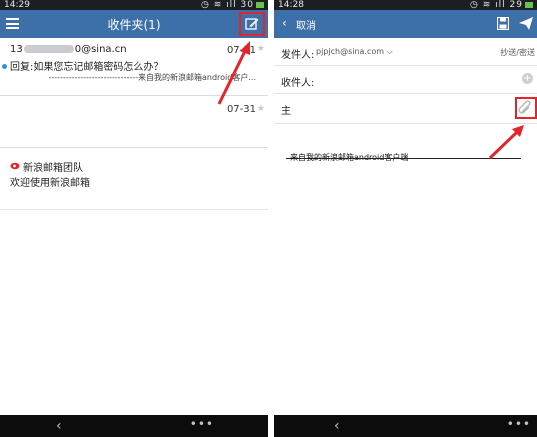 This screenshot has width=537, height=437. What do you see at coordinates (17, 5) in the screenshot?
I see `status-time: 14:29` at bounding box center [17, 5].